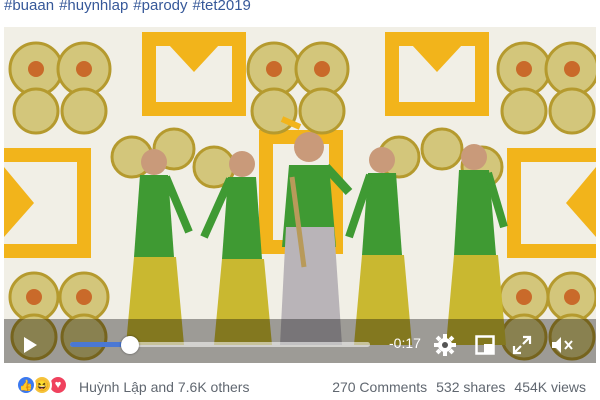 The image size is (600, 400). I want to click on hashtag-link: #buaan, so click(29, 9).